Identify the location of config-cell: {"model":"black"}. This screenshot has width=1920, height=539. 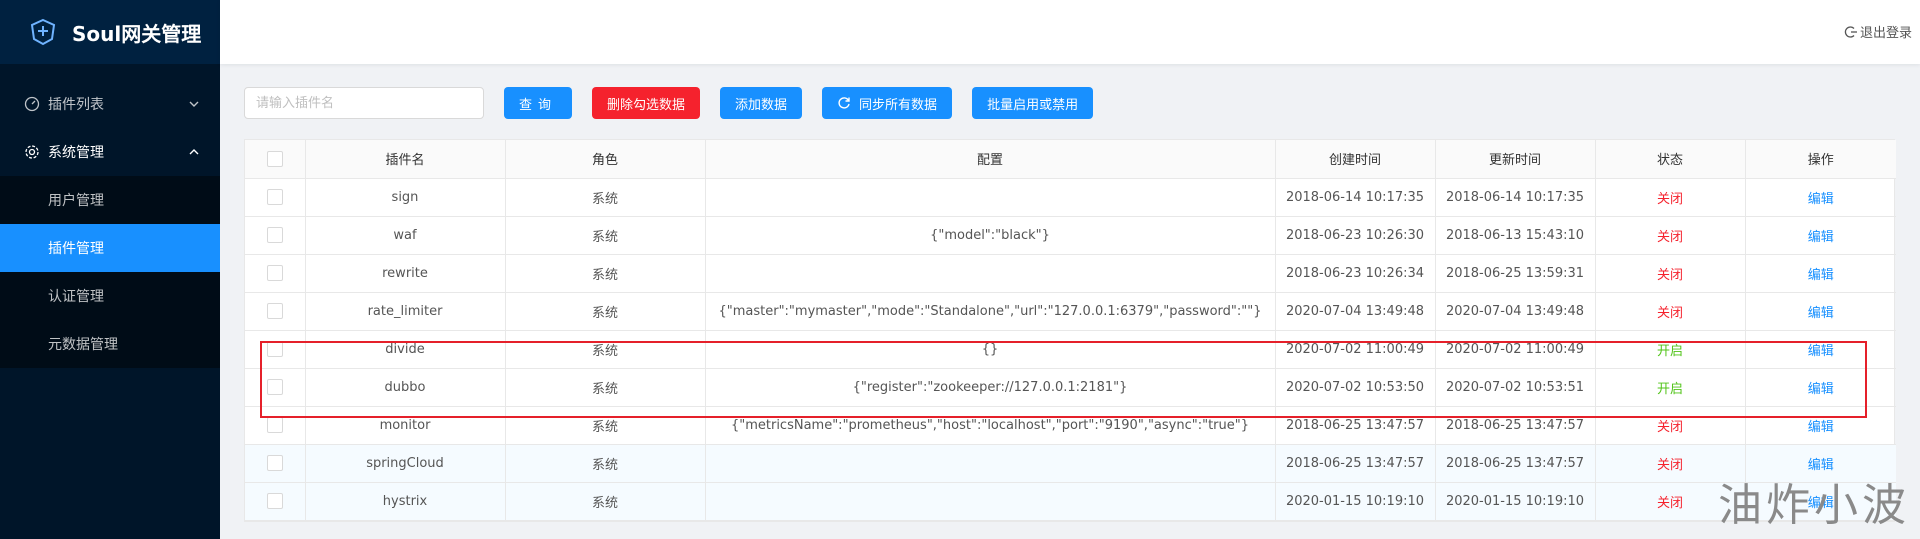
(990, 235).